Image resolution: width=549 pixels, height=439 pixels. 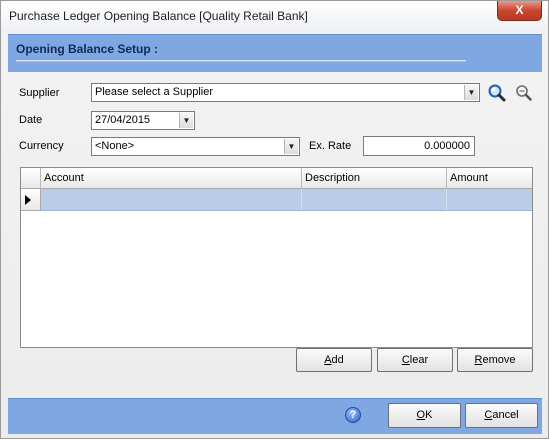 What do you see at coordinates (429, 415) in the screenshot?
I see `ok-button-rest: K` at bounding box center [429, 415].